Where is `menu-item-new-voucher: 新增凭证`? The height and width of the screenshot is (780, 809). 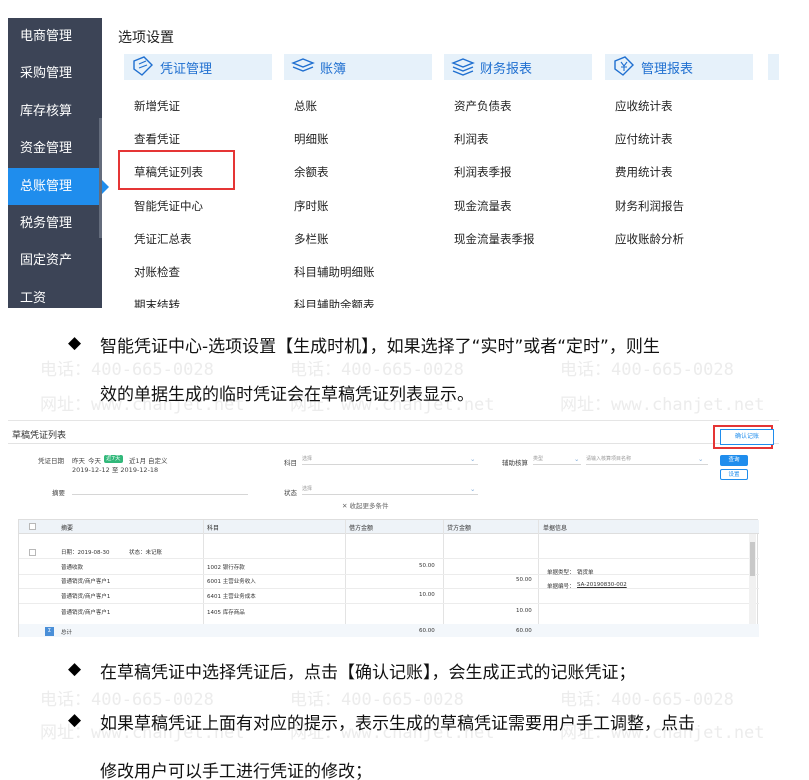 menu-item-new-voucher: 新增凭证 is located at coordinates (157, 106).